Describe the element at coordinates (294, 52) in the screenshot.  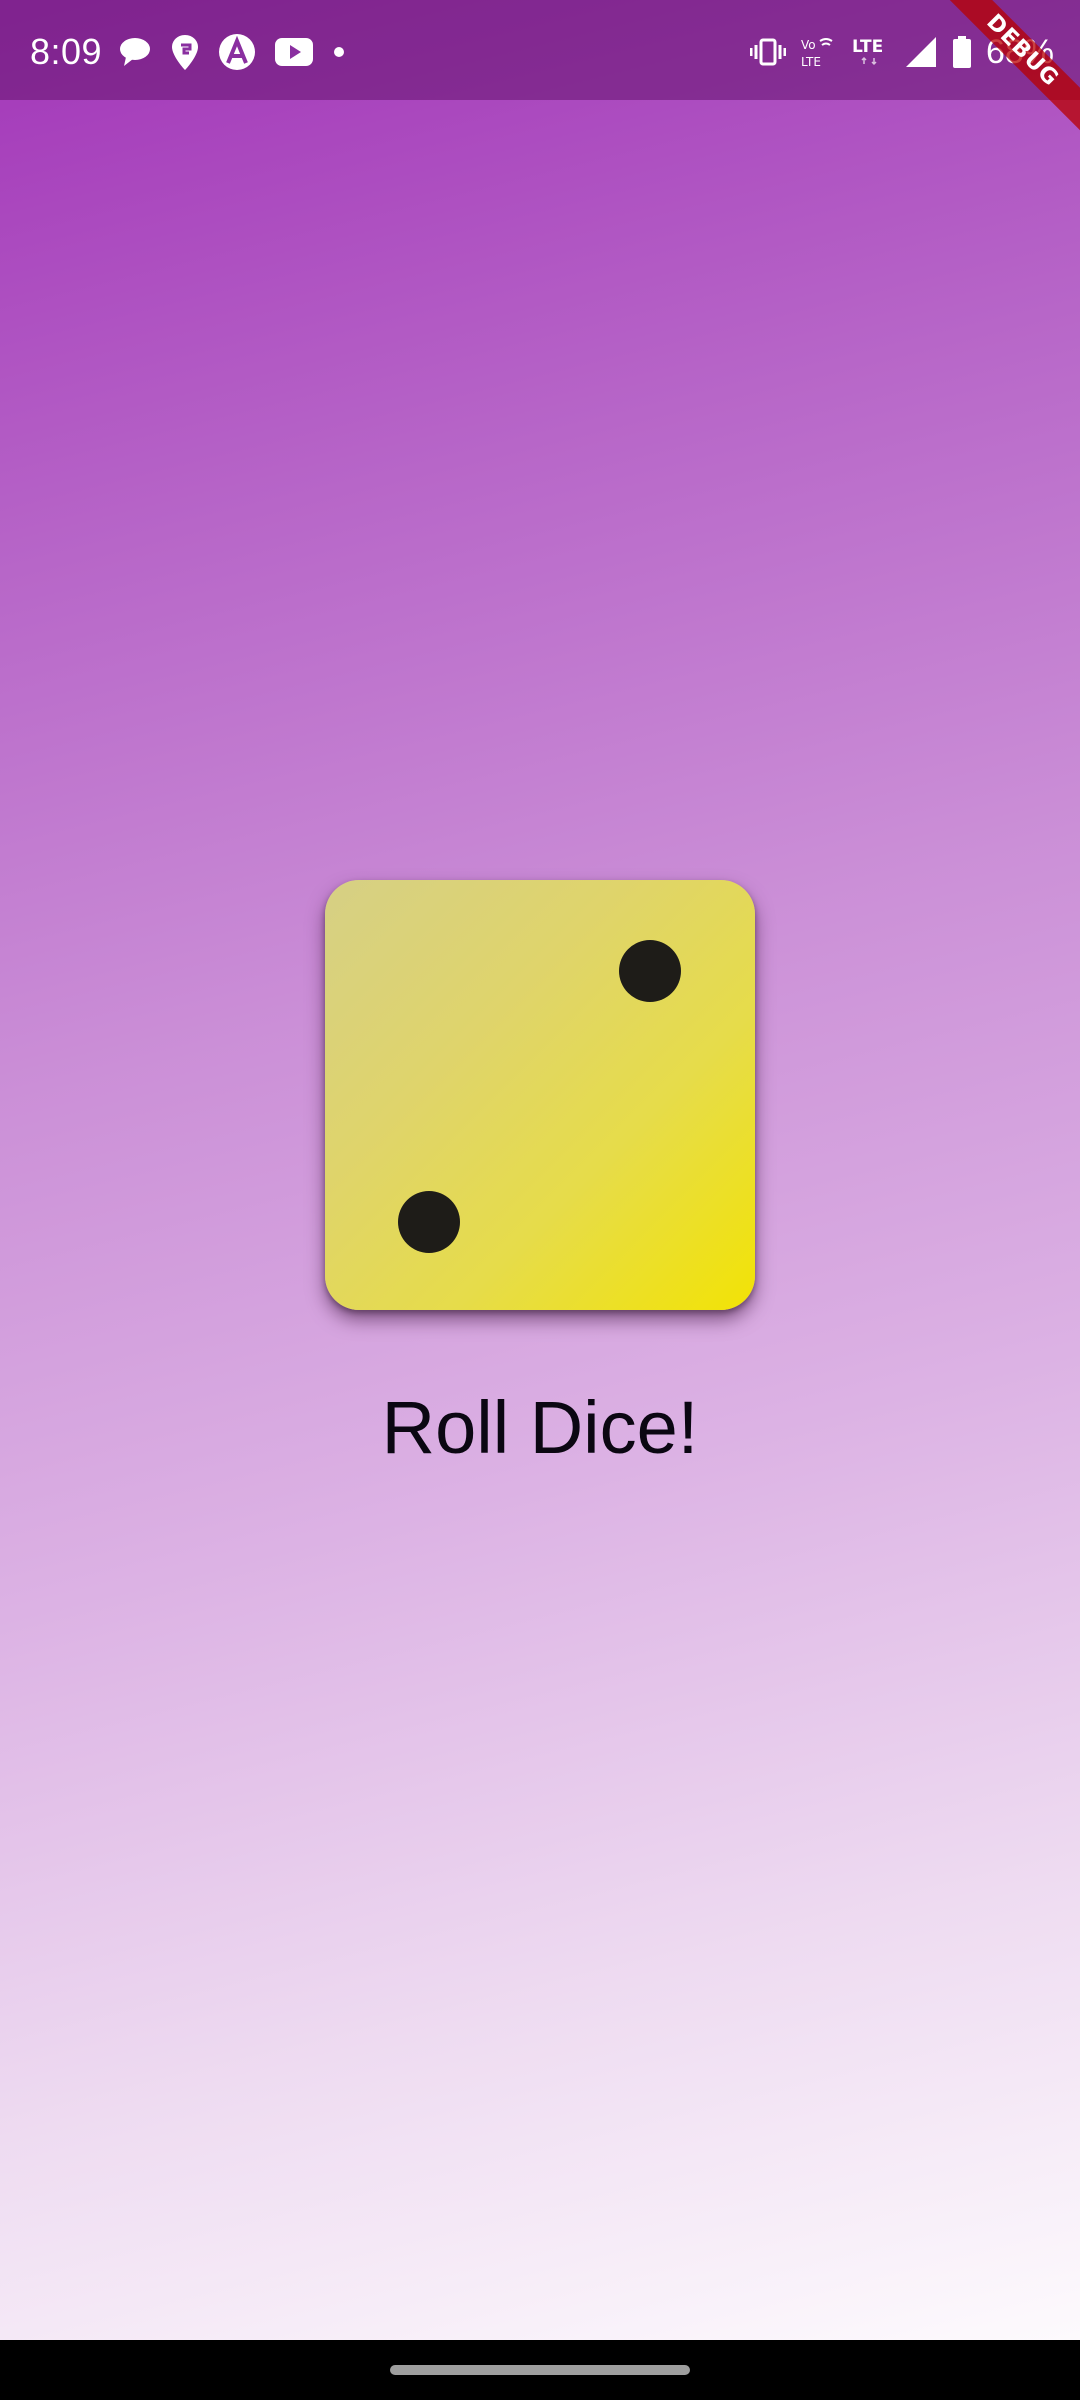
I see `youtube-icon` at that location.